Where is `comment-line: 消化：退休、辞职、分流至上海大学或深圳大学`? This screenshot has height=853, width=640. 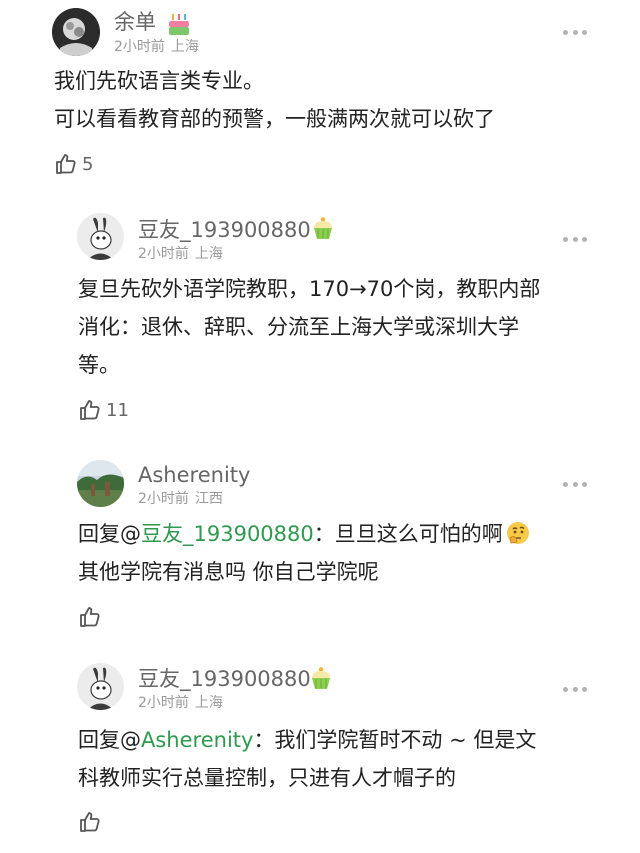
comment-line: 消化：退休、辞职、分流至上海大学或深圳大学 is located at coordinates (298, 327).